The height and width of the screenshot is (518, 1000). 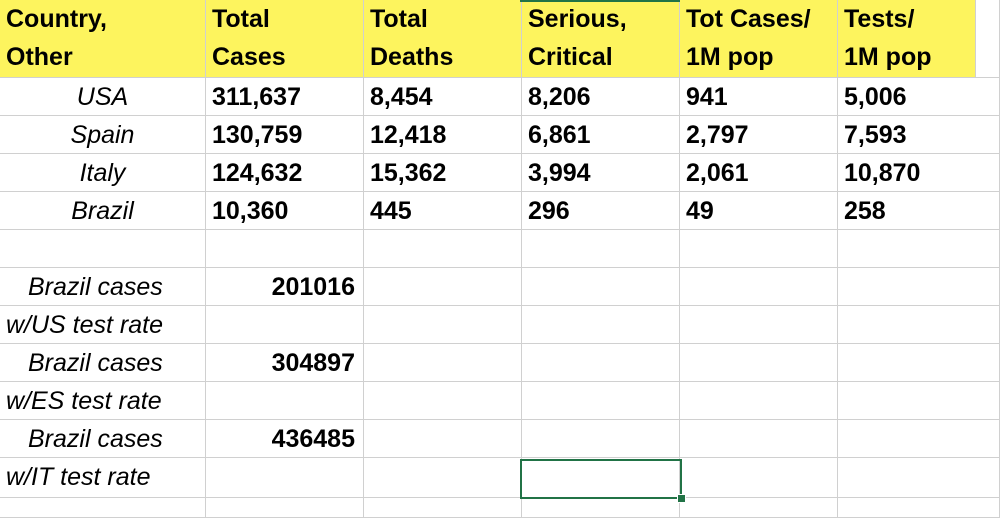 I want to click on cell-total-cases: 124,632, so click(x=285, y=173).